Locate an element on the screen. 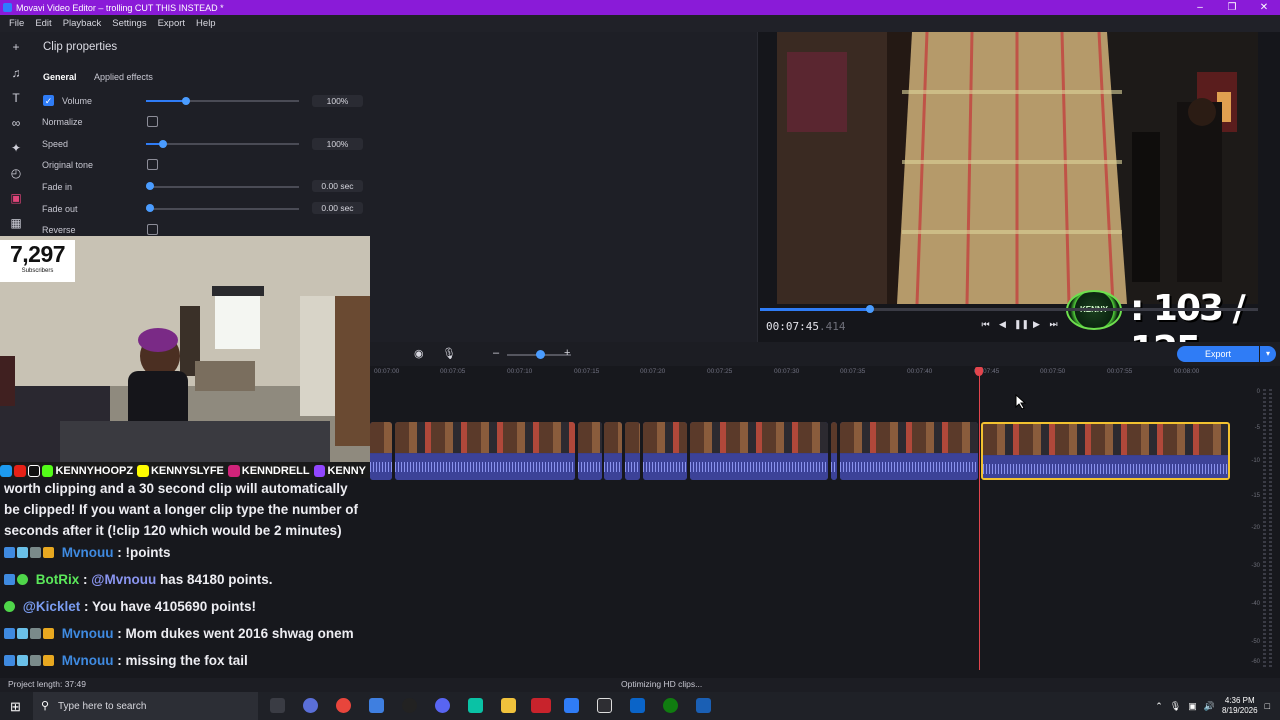 The height and width of the screenshot is (720, 1280). normalize-checkbox is located at coordinates (152, 121).